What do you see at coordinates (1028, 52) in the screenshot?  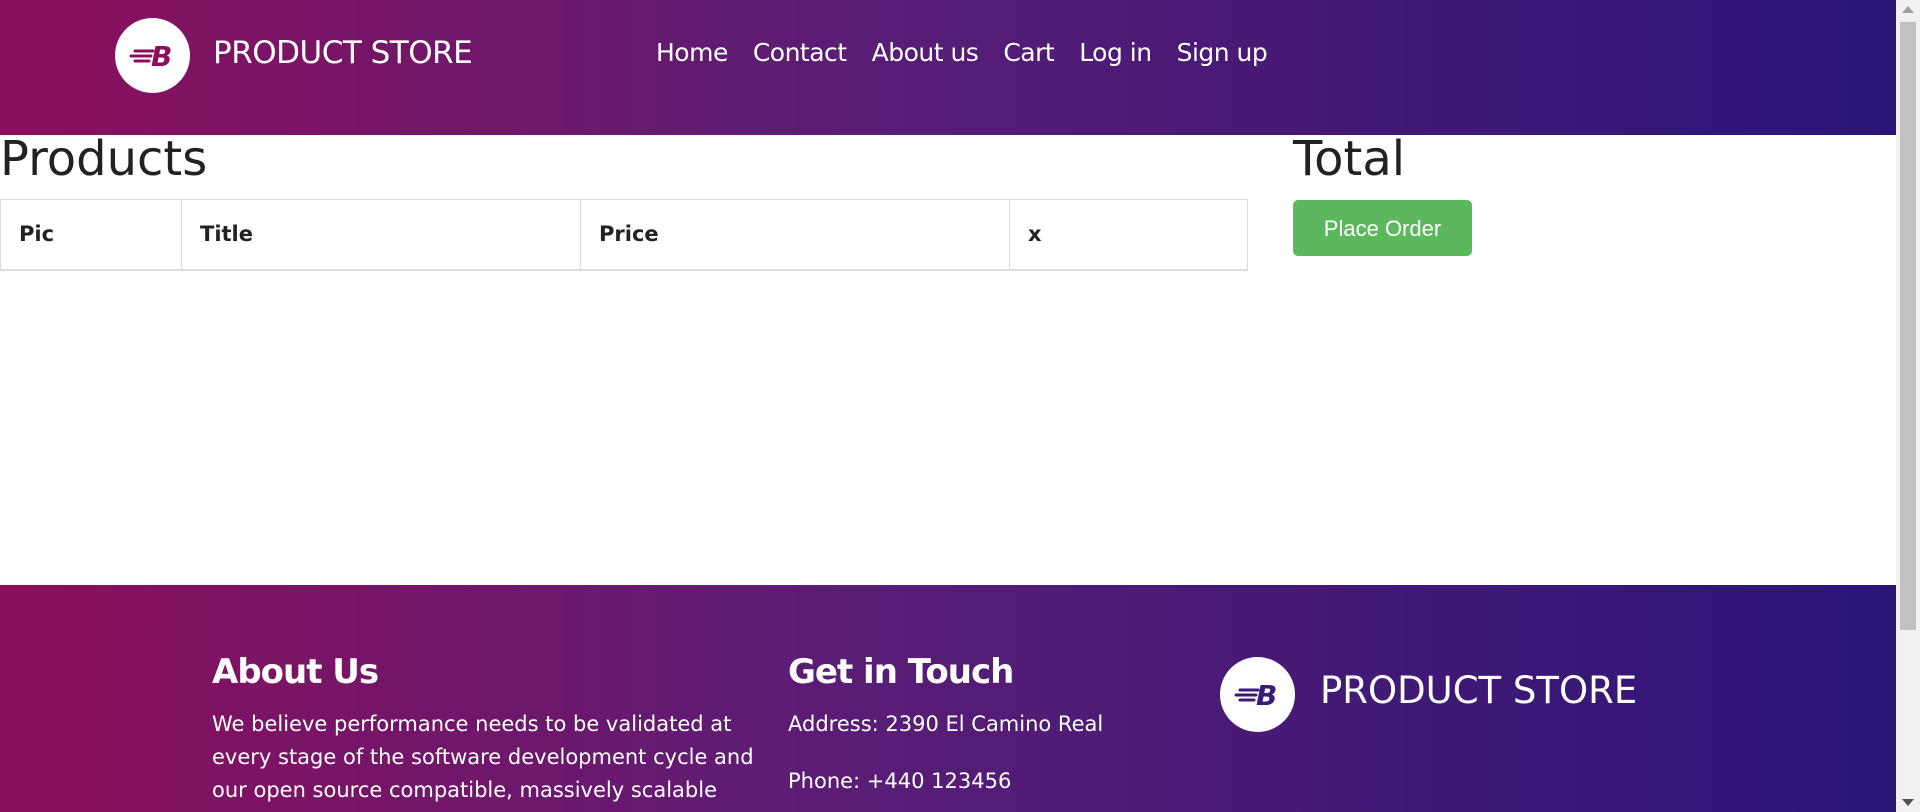 I see `nav-cart: Cart` at bounding box center [1028, 52].